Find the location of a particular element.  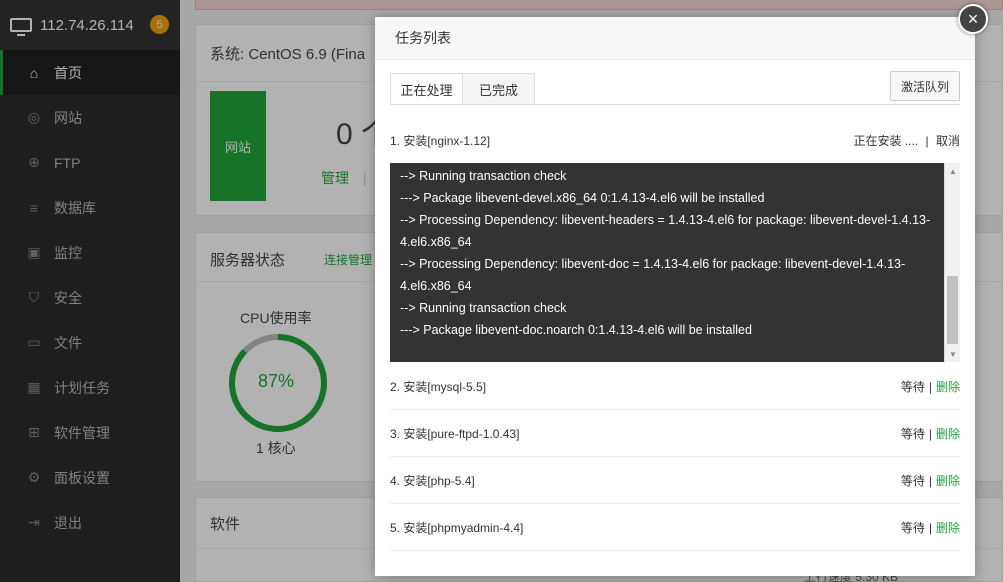

scroll-down-icon: ▼ is located at coordinates (953, 354).